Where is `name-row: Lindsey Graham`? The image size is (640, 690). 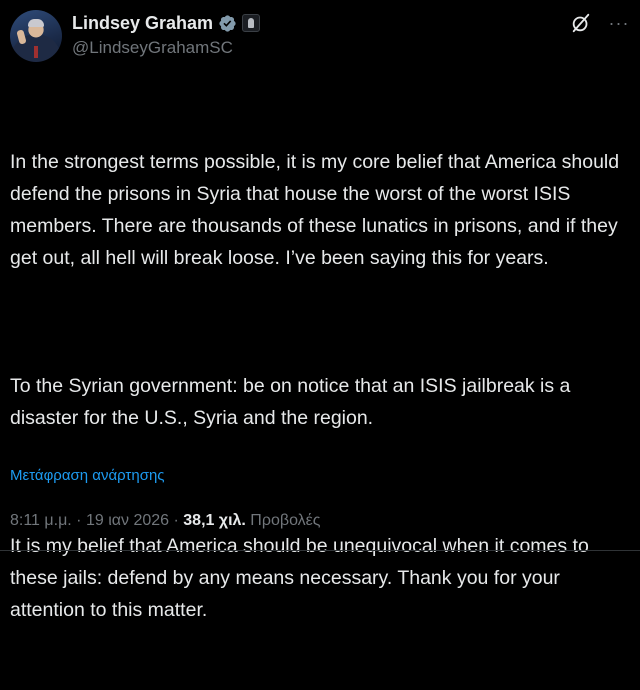
name-row: Lindsey Graham is located at coordinates (166, 23).